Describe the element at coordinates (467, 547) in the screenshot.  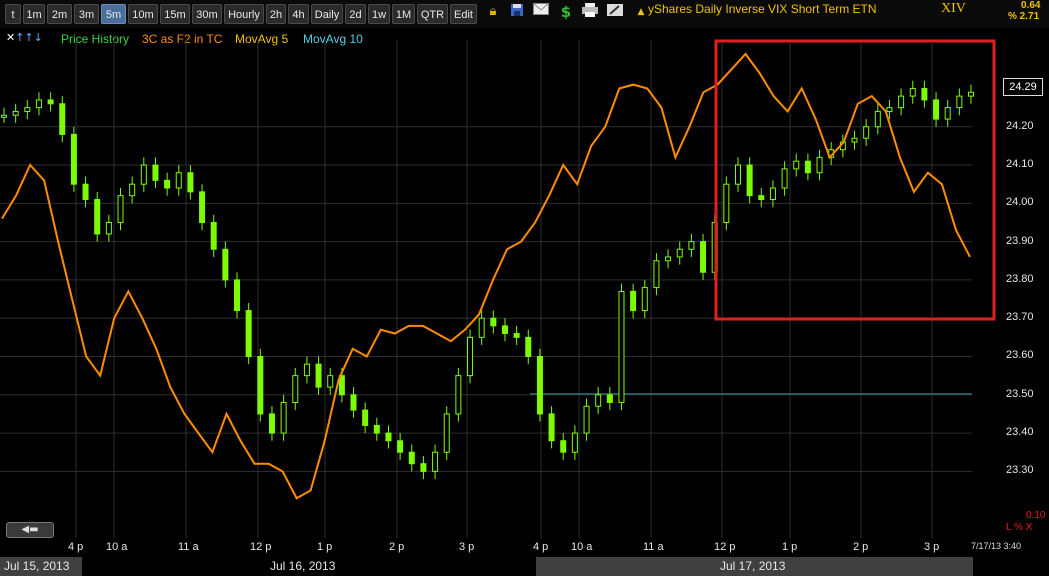
I see `time-tick-label: 3 p` at that location.